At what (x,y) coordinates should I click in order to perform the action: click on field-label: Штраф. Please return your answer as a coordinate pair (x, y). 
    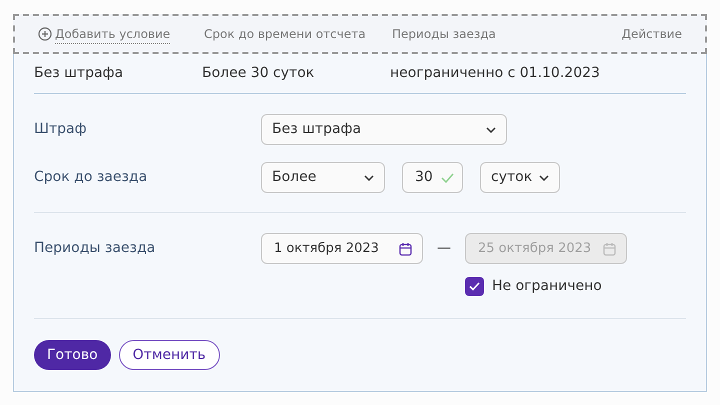
    Looking at the image, I should click on (61, 129).